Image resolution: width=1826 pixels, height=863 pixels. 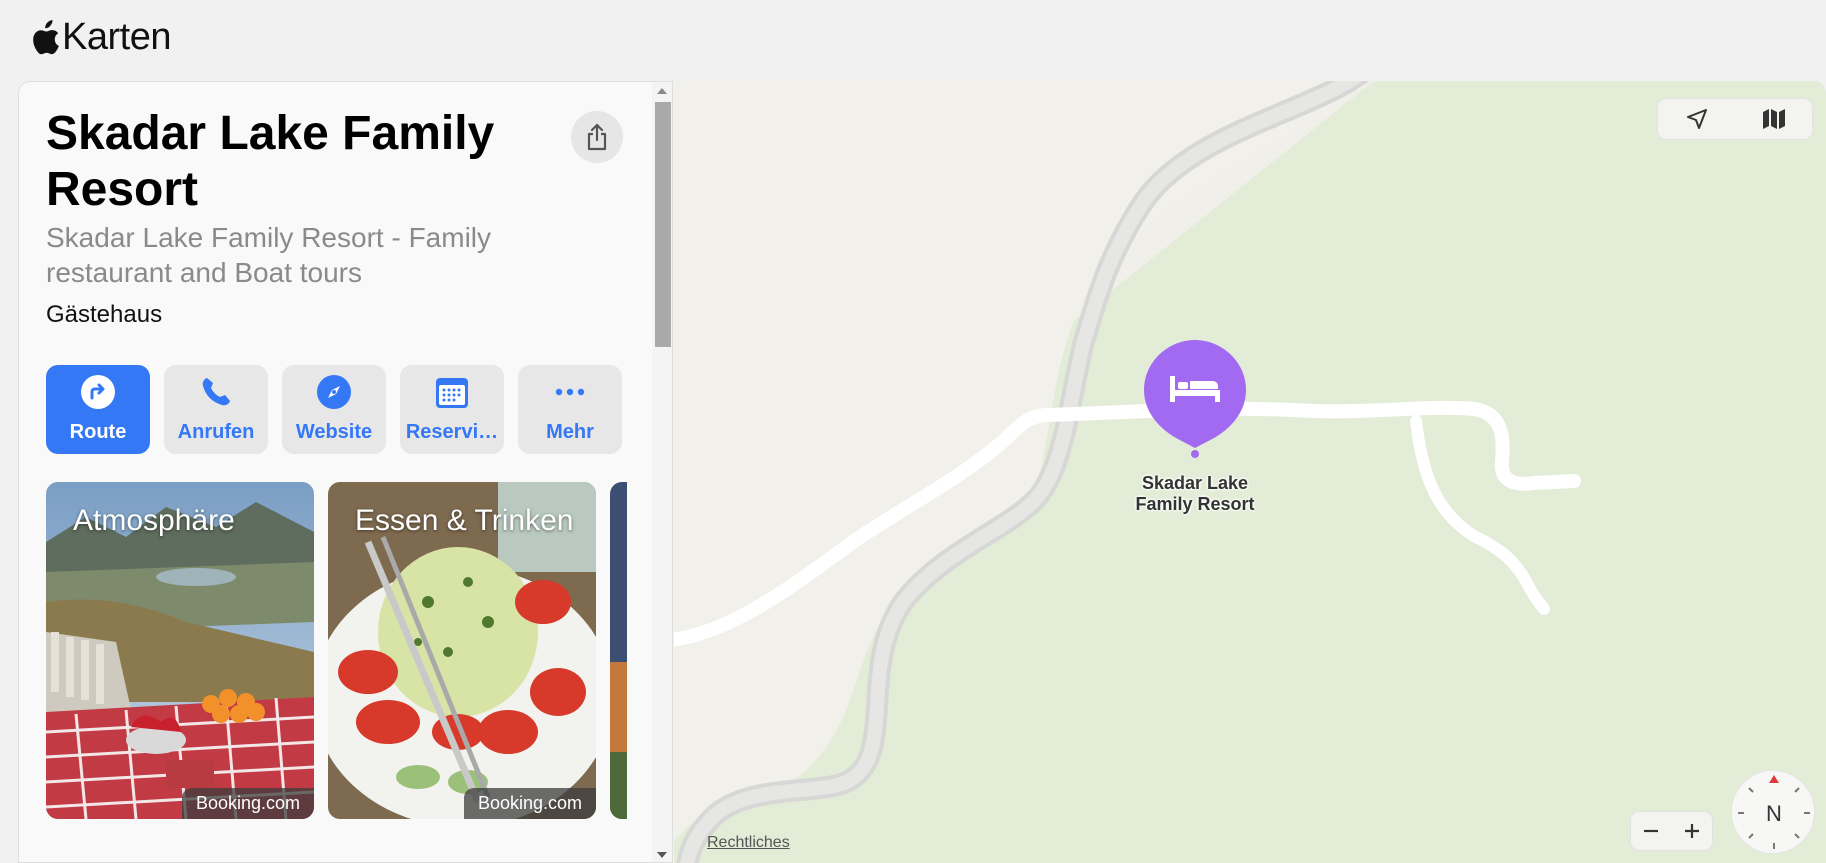 I want to click on zoom-out-button, so click(x=1651, y=831).